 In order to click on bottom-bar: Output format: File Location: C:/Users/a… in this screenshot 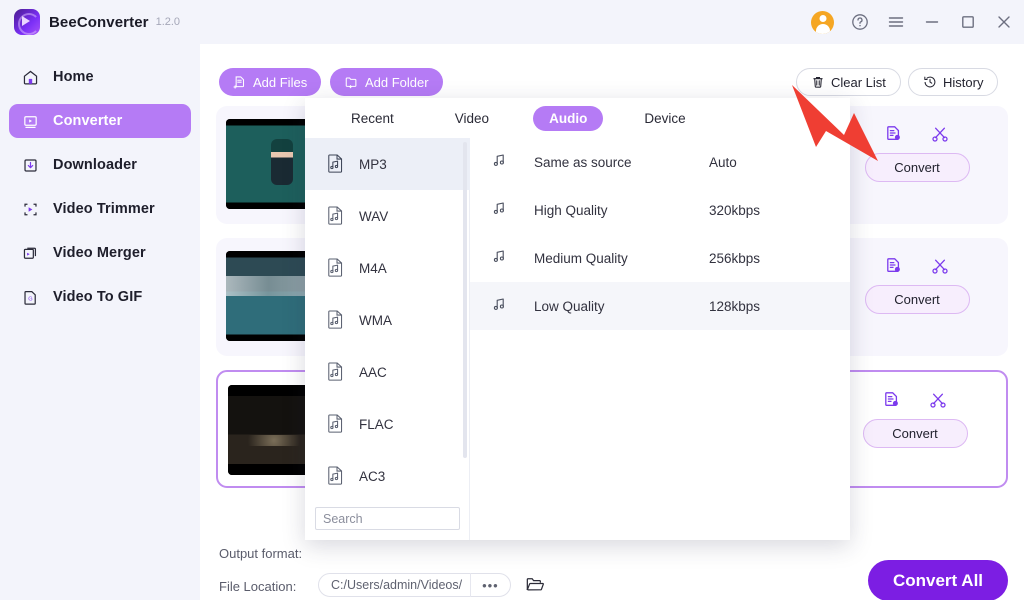, I will do `click(612, 569)`.